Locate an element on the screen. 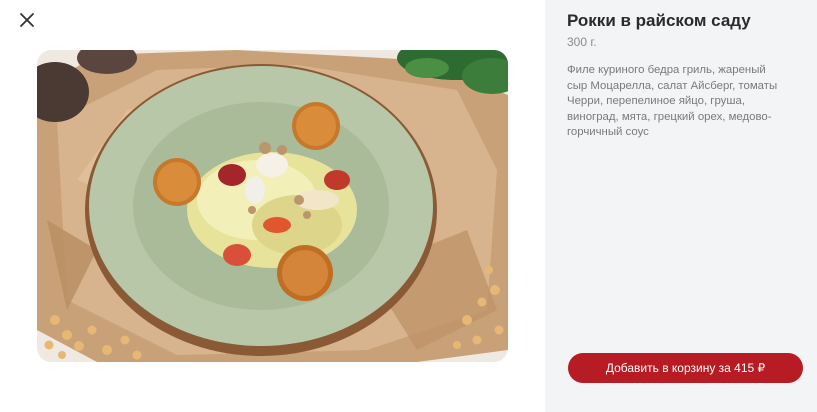 This screenshot has height=412, width=817. product-title: Рокки в райском саду is located at coordinates (659, 20).